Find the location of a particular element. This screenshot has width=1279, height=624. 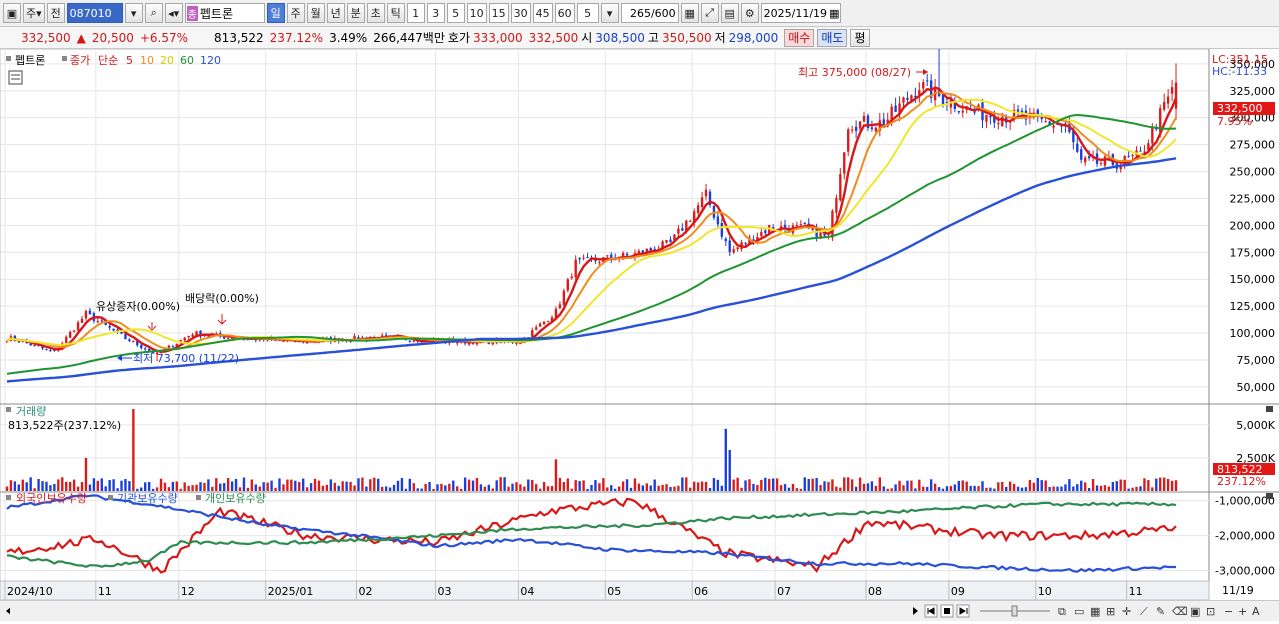

y-tick-label: 325,000 is located at coordinates (1253, 91).